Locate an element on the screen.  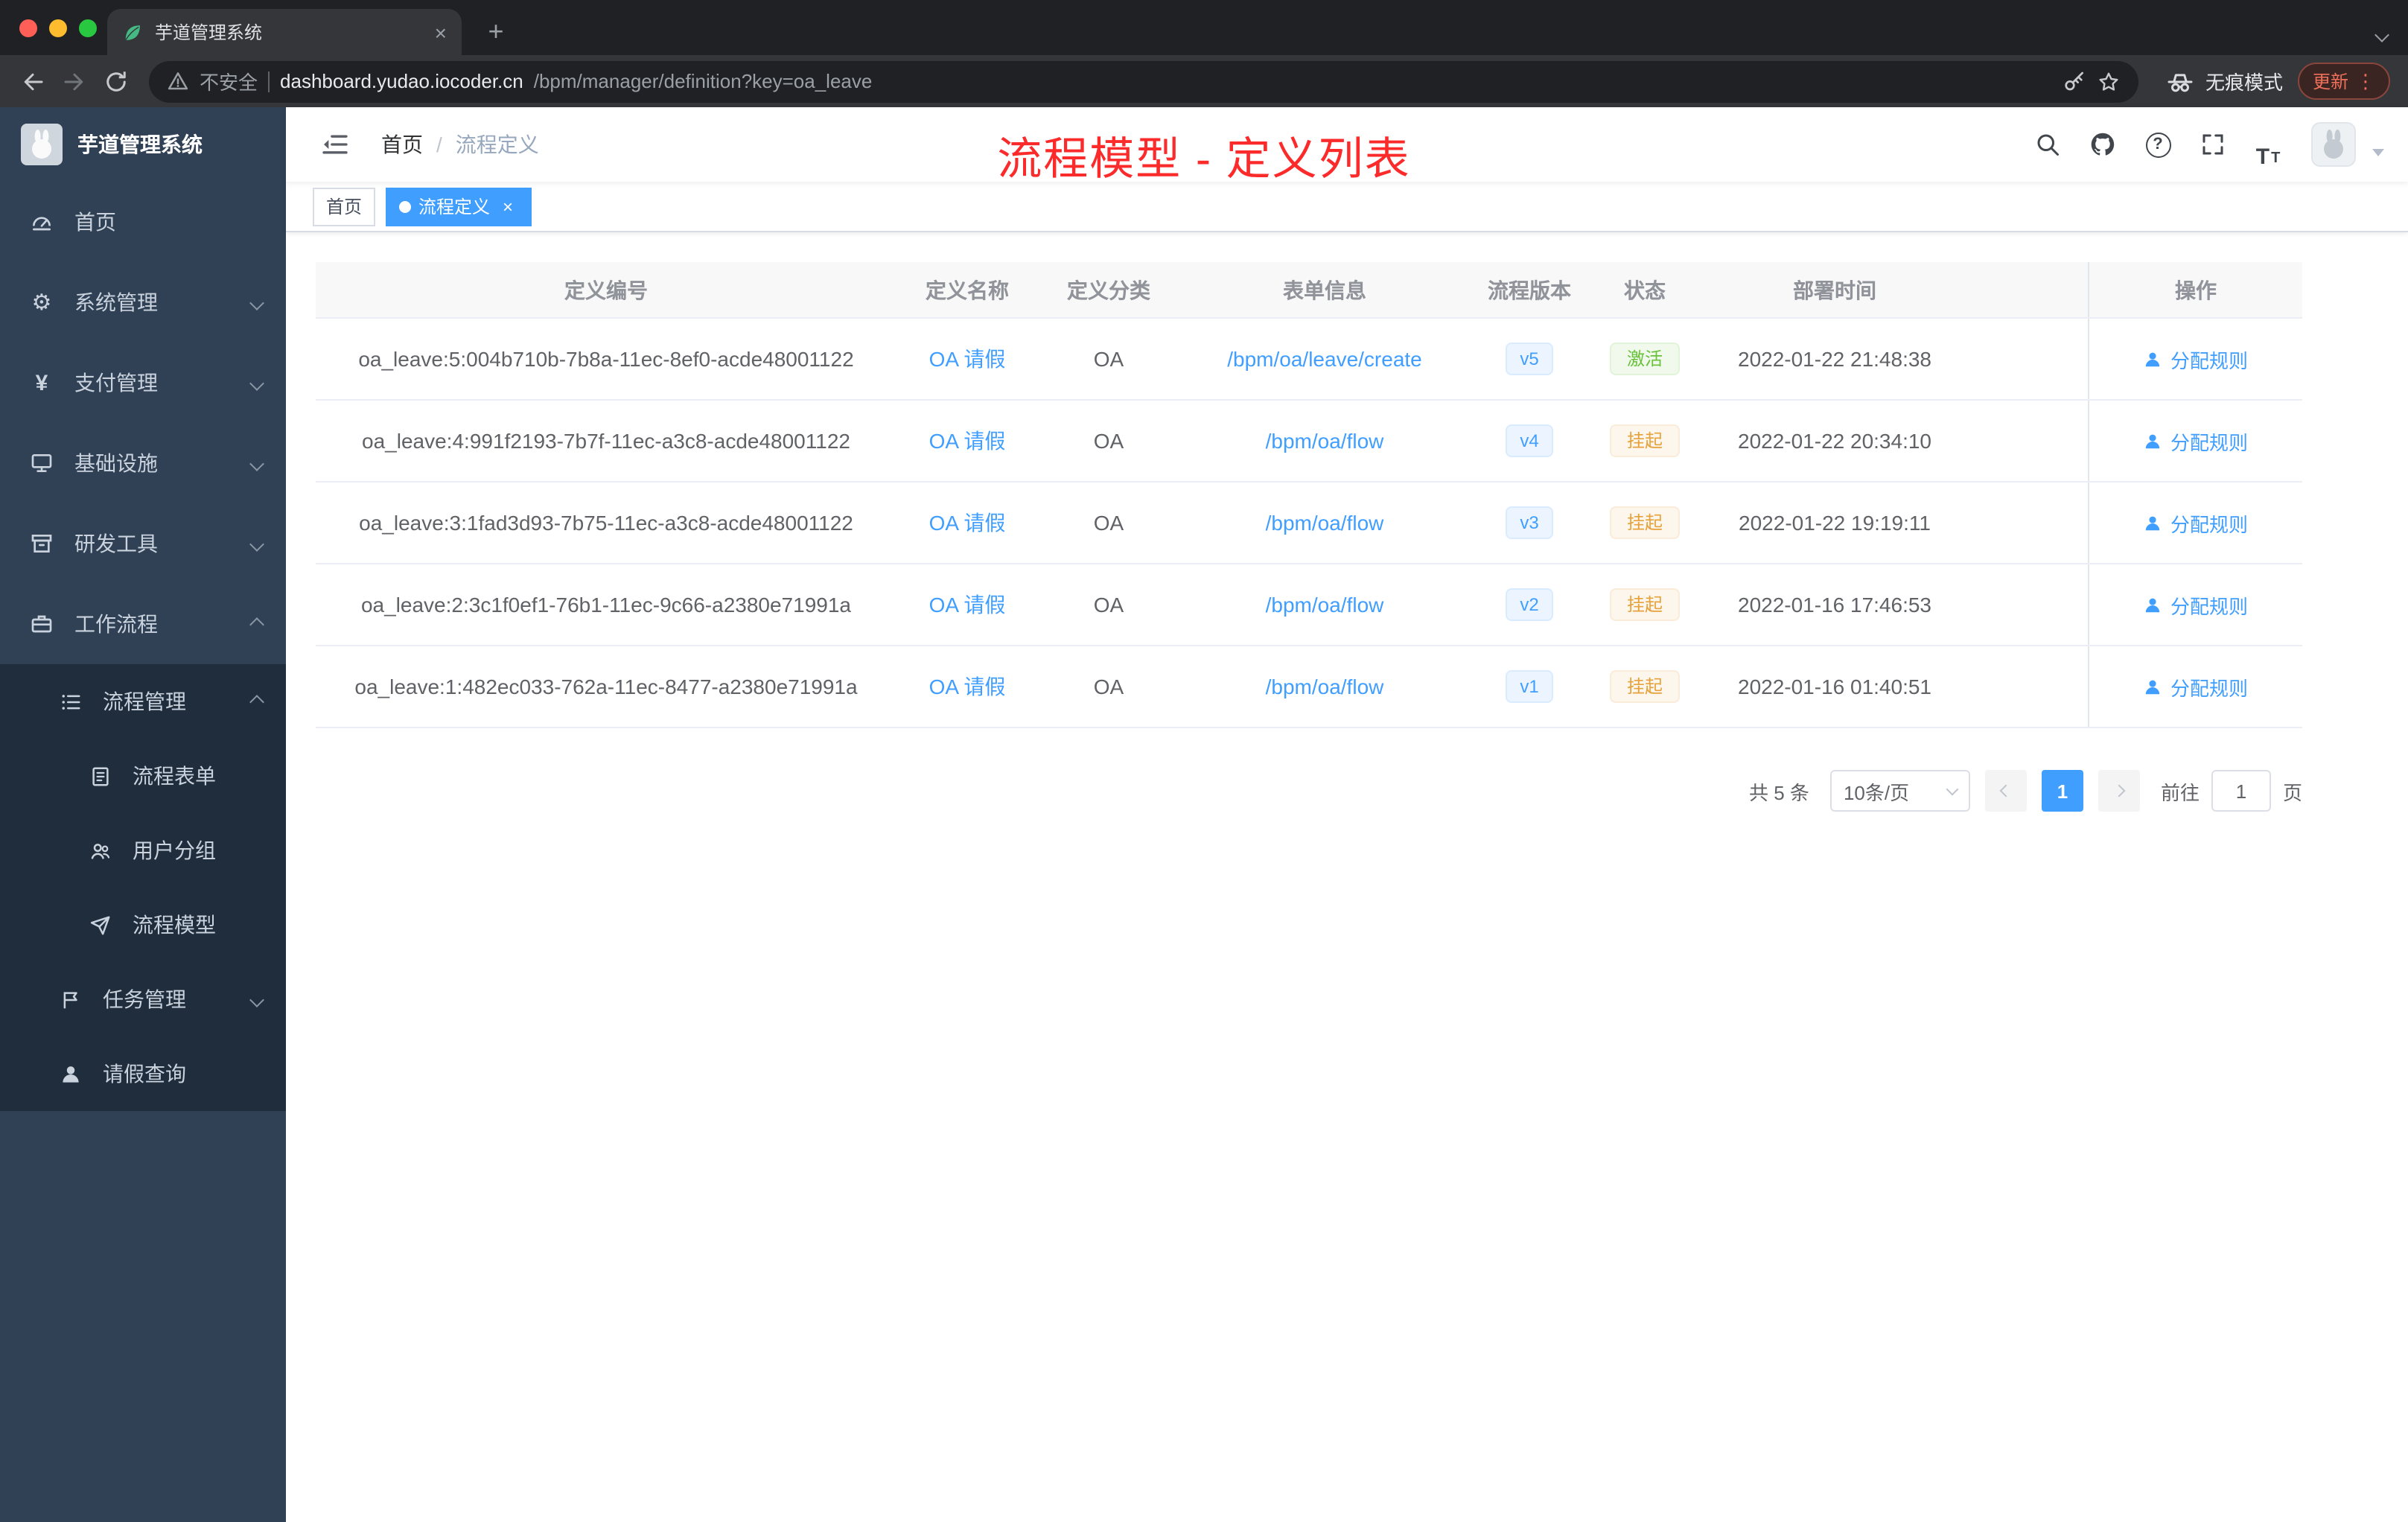
page-size-select: 10条/页 is located at coordinates (1899, 791).